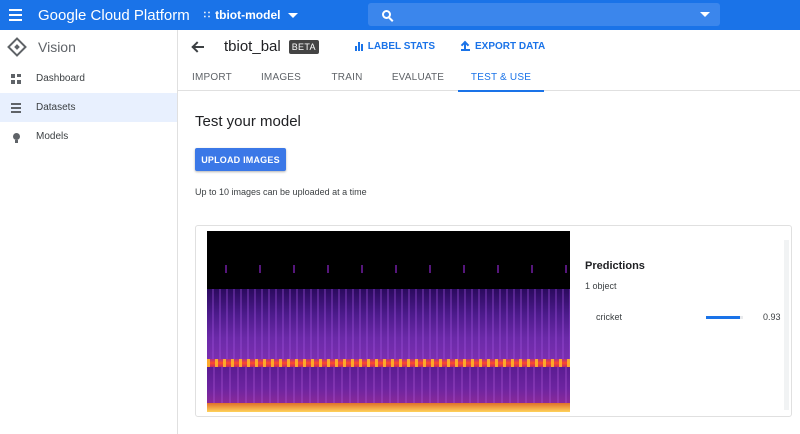  Describe the element at coordinates (303, 46) in the screenshot. I see `beta-badge: BETA` at that location.